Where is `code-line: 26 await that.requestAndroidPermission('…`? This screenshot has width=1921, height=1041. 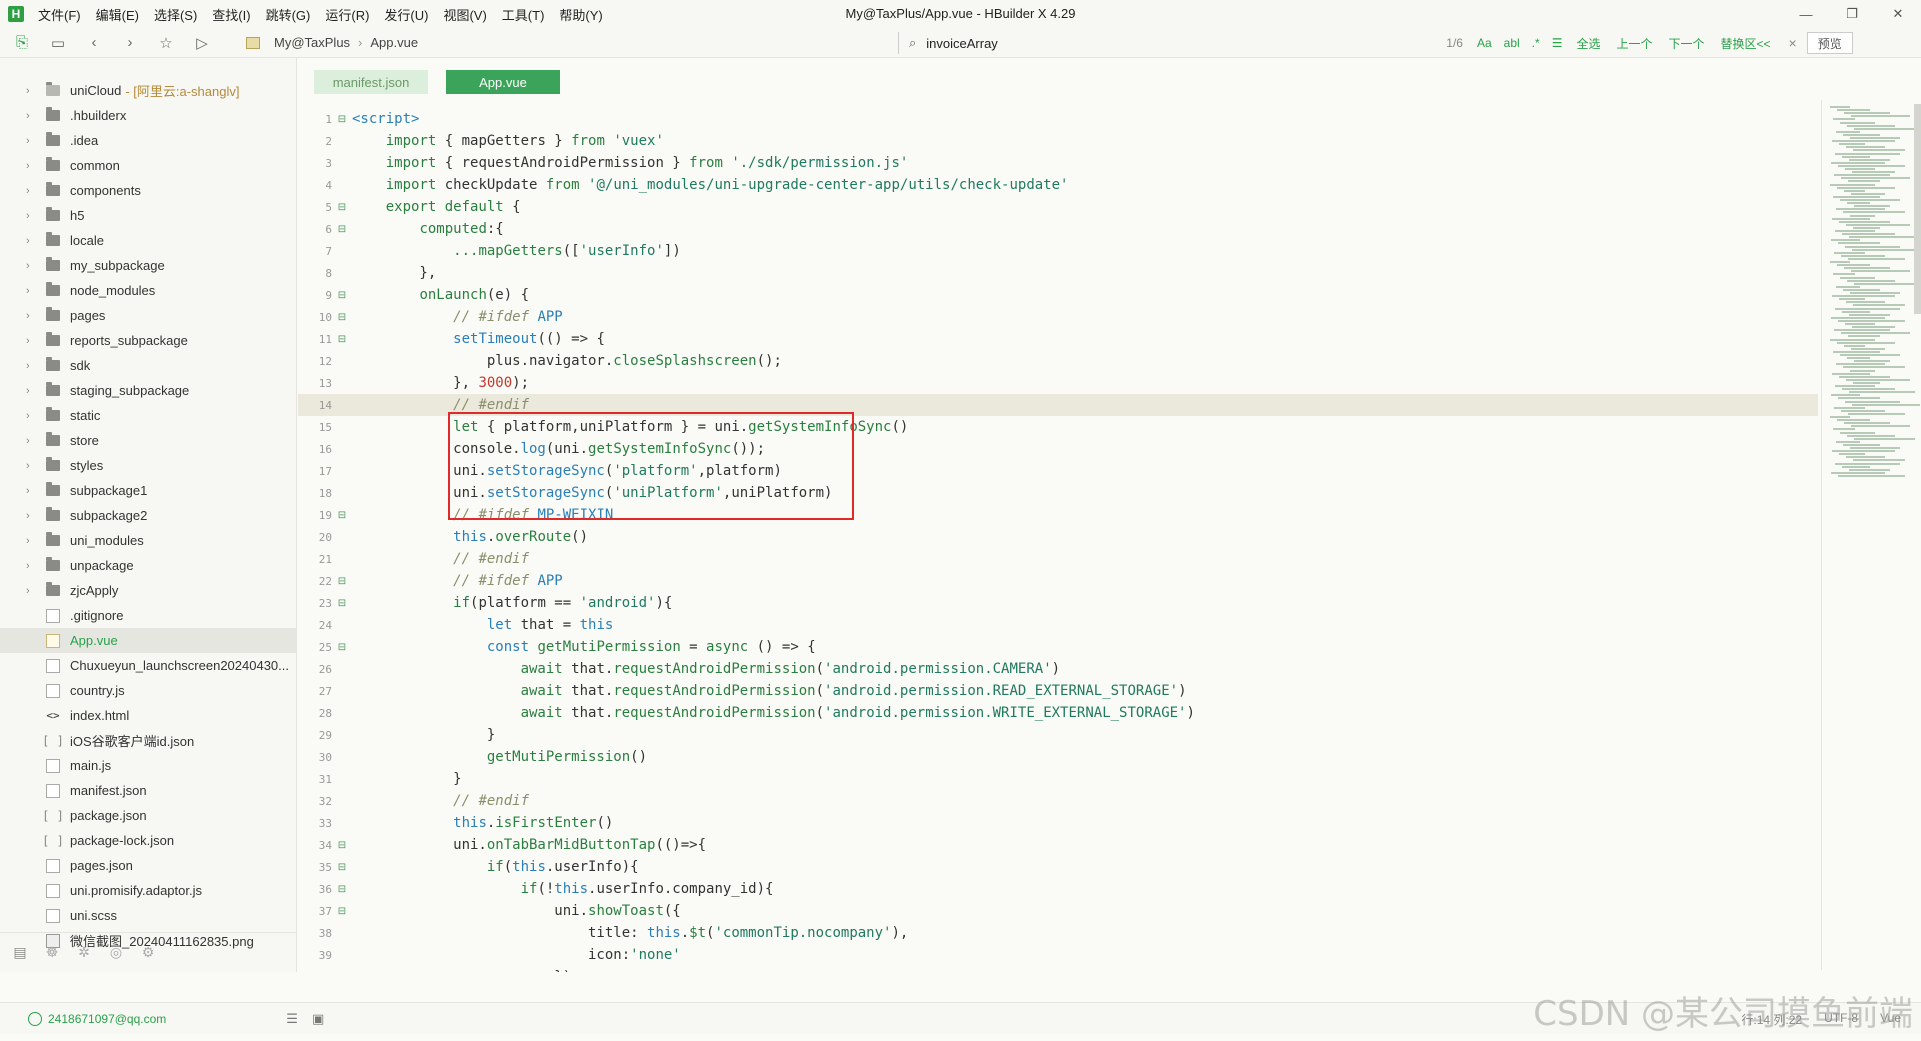 code-line: 26 await that.requestAndroidPermission('… is located at coordinates (1058, 669).